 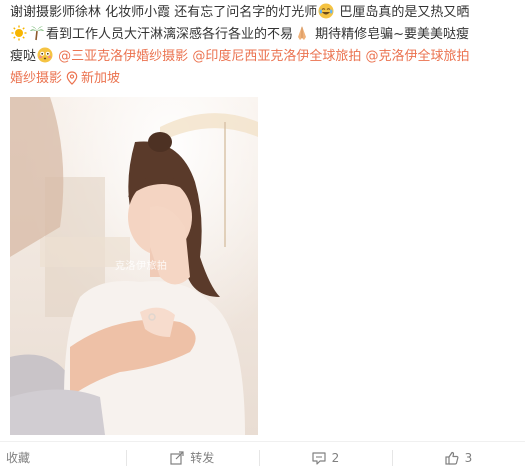 What do you see at coordinates (390, 34) in the screenshot?
I see `post-text-line2b: 期待精修皂骗~要美美哒瘦` at bounding box center [390, 34].